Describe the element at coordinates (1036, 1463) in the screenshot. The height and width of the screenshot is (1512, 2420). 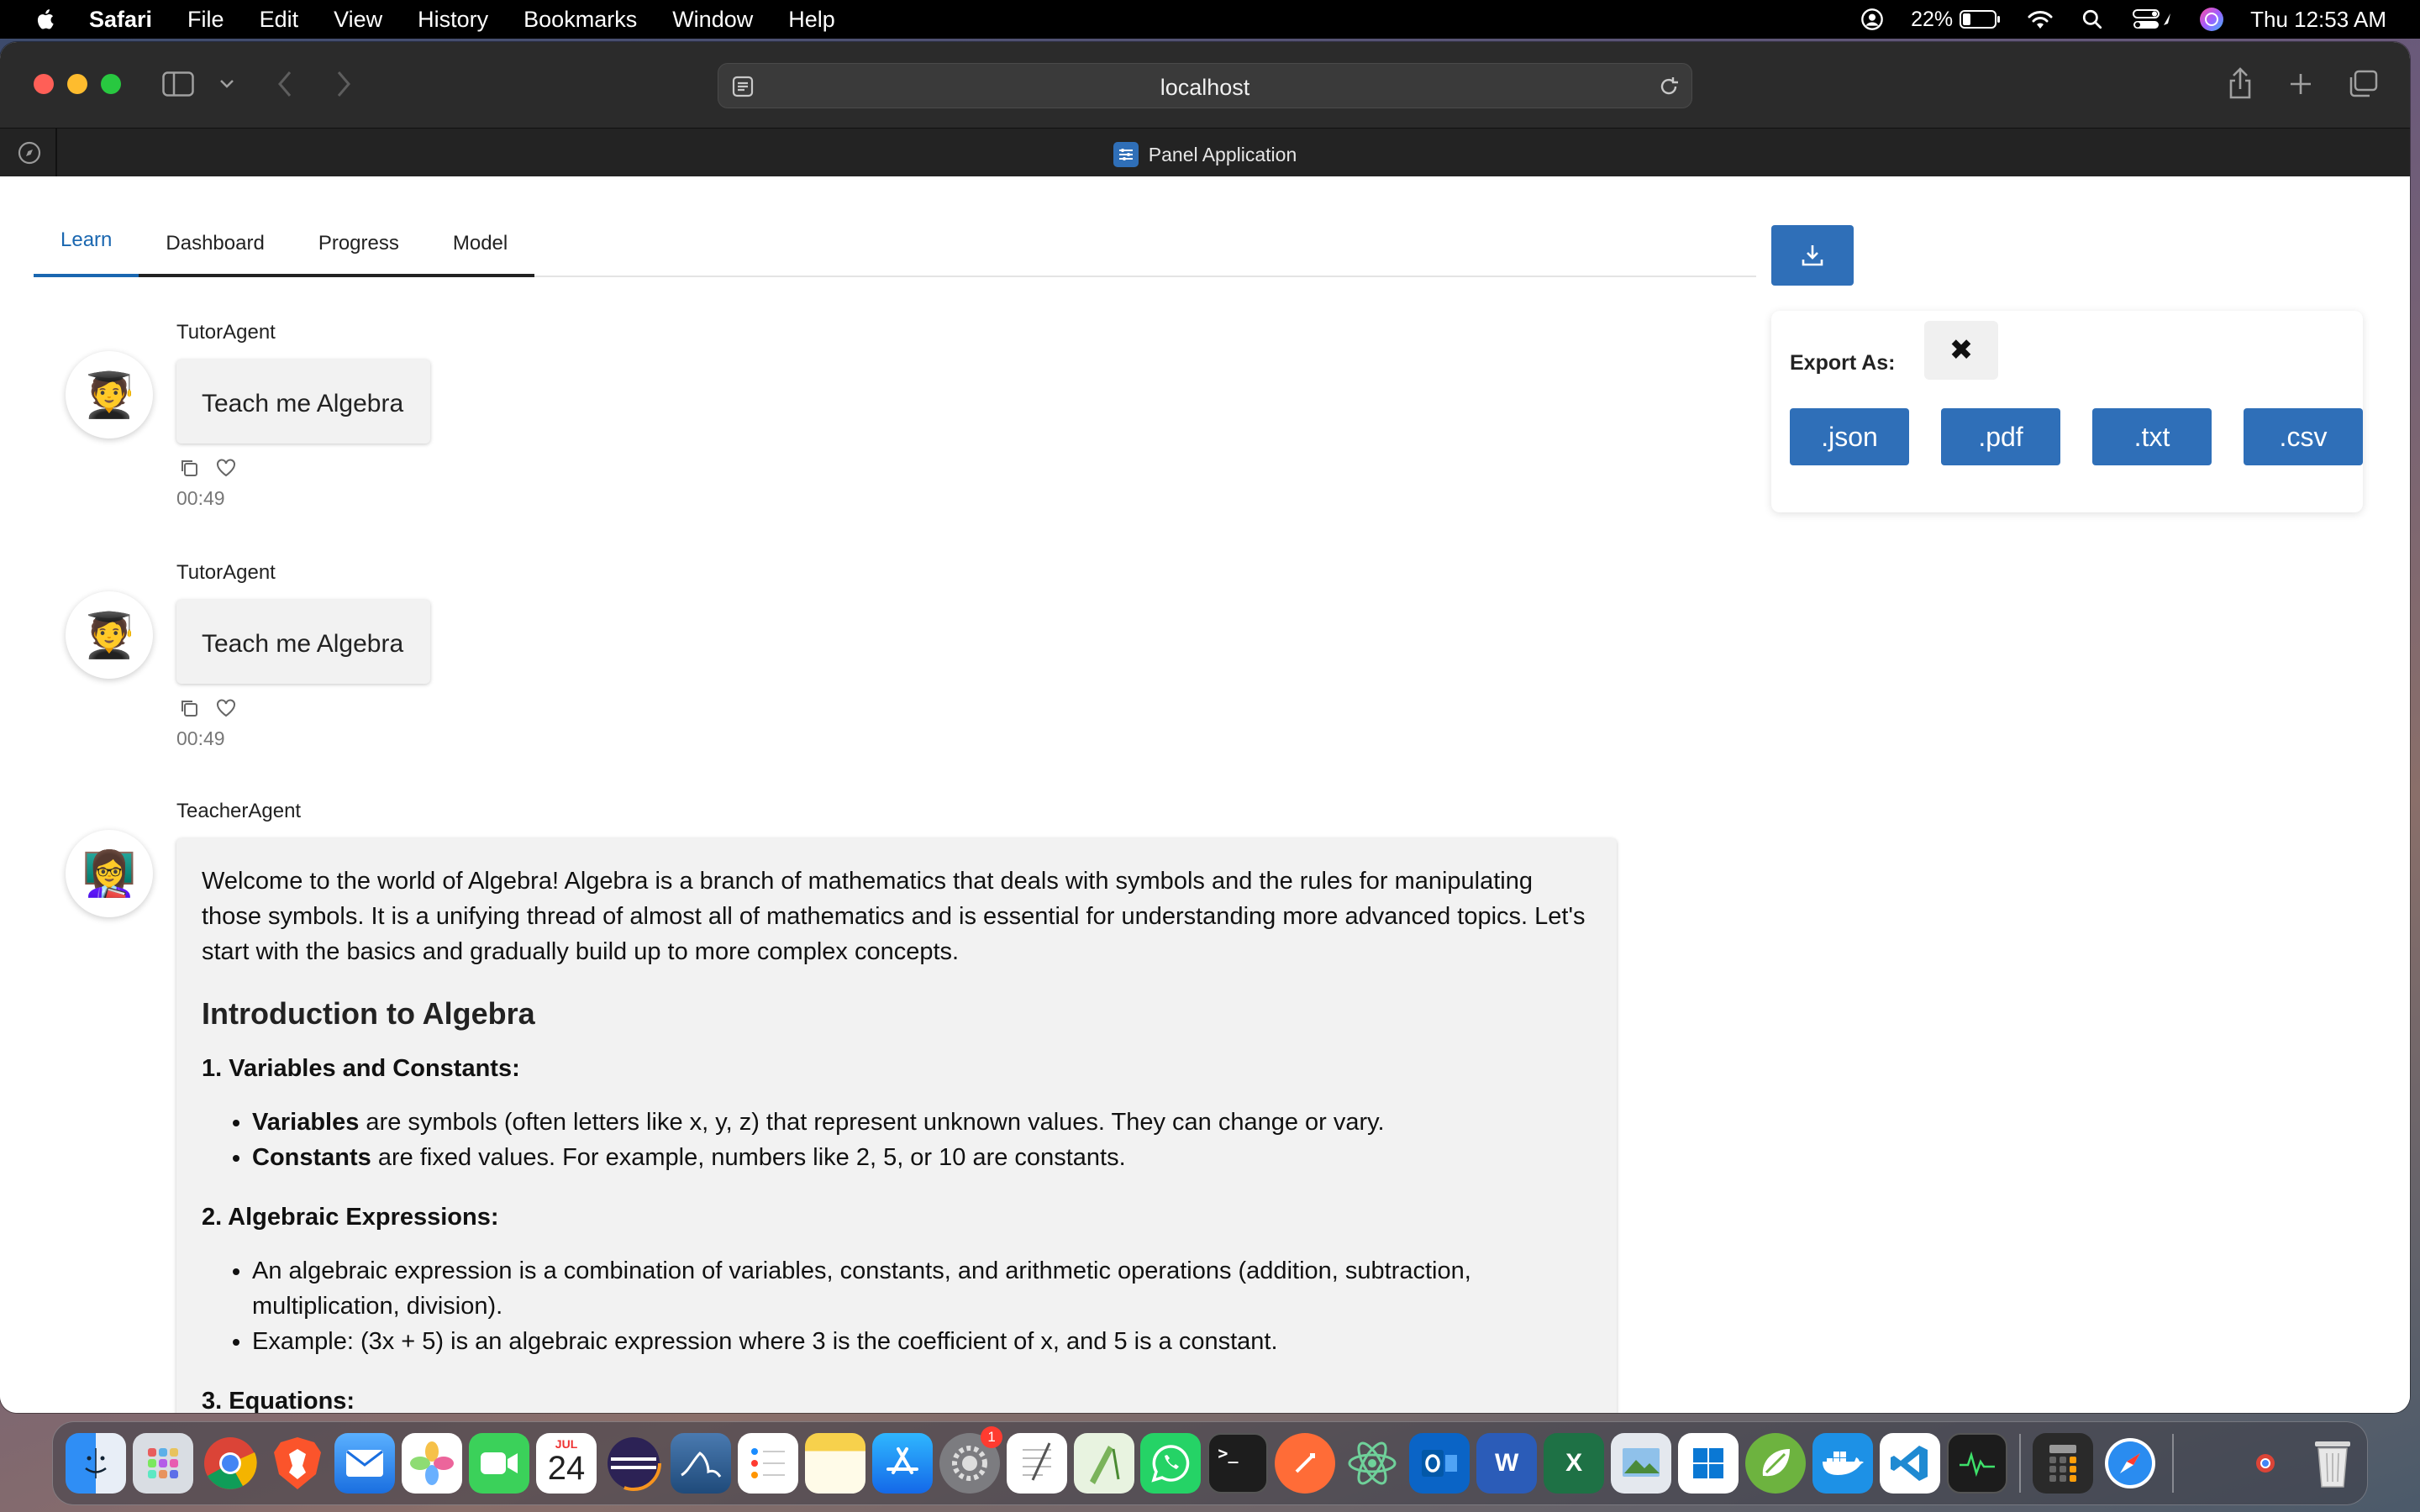
I see `dock-textedit` at that location.